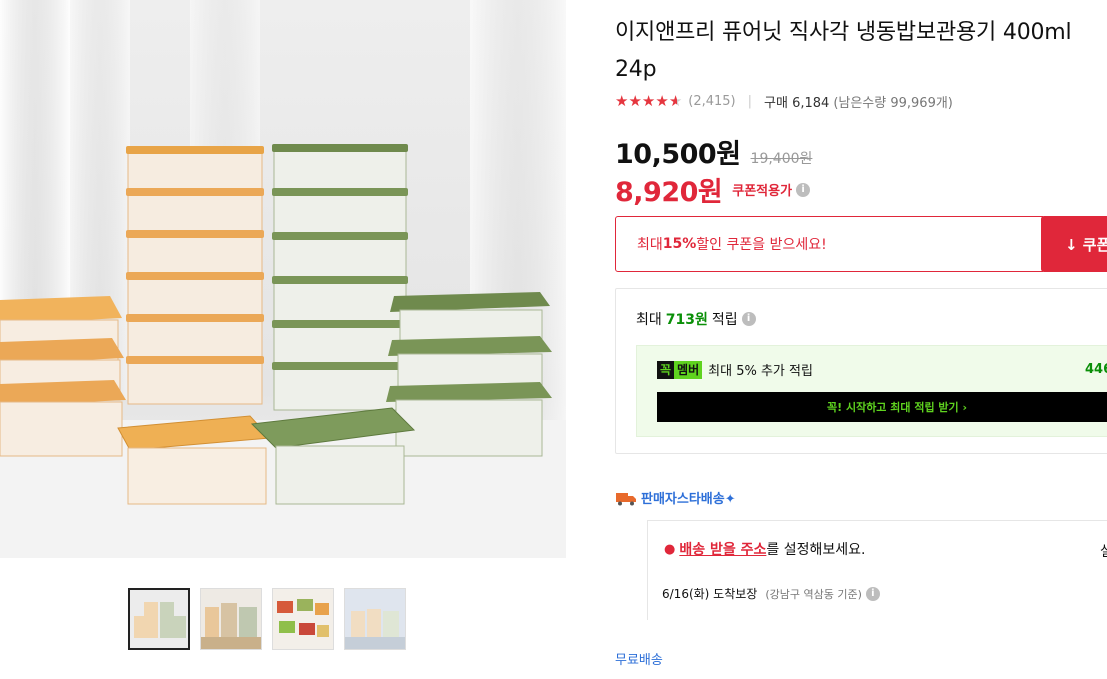  I want to click on delivery-type-label: 판매자스타배송✦, so click(688, 499).